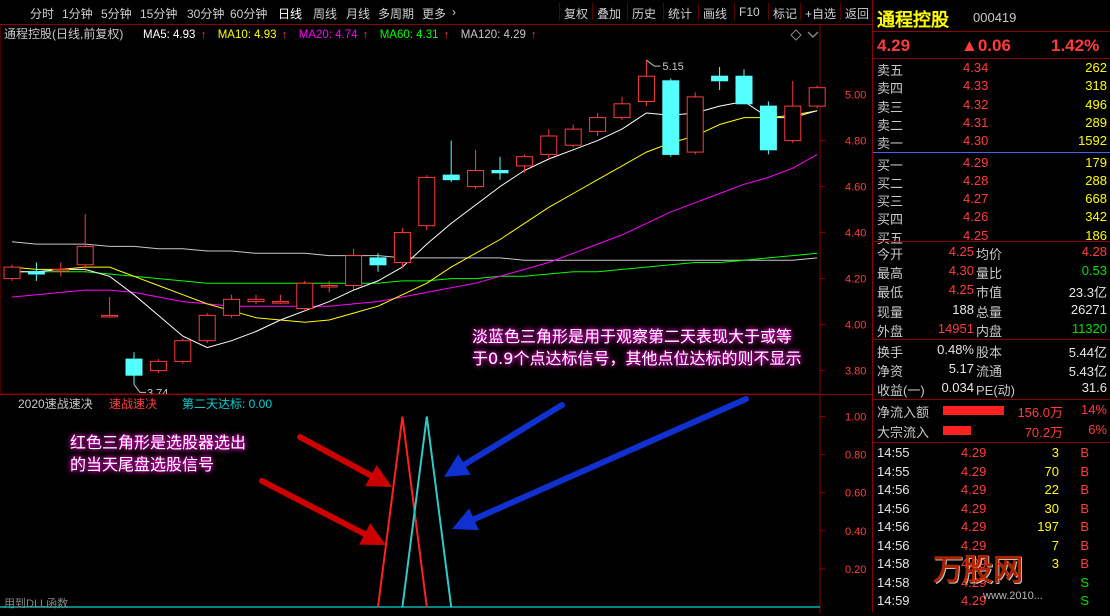 Image resolution: width=1110 pixels, height=616 pixels. What do you see at coordinates (493, 35) in the screenshot?
I see `ma-legend-4: MA120: 4.29` at bounding box center [493, 35].